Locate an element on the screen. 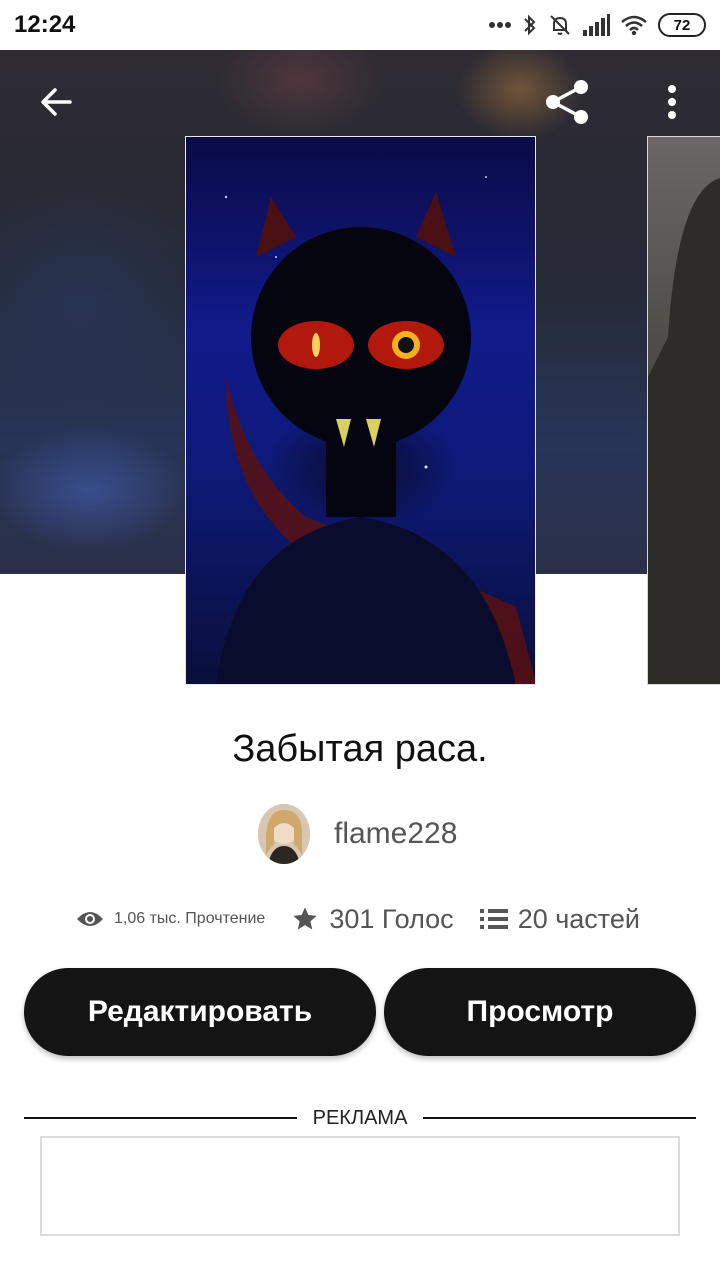 The height and width of the screenshot is (1280, 720). status-icons: 72 is located at coordinates (597, 25).